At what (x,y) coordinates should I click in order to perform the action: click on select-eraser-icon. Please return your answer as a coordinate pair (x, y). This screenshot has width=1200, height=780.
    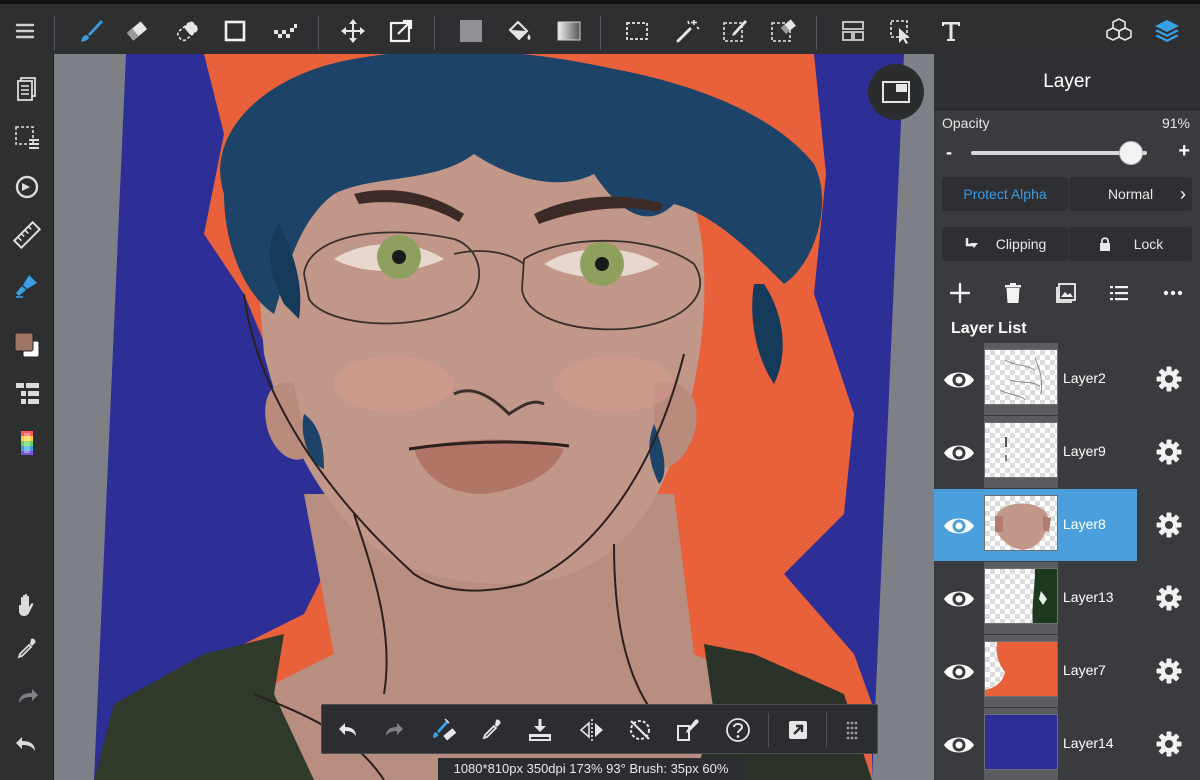
    Looking at the image, I should click on (783, 31).